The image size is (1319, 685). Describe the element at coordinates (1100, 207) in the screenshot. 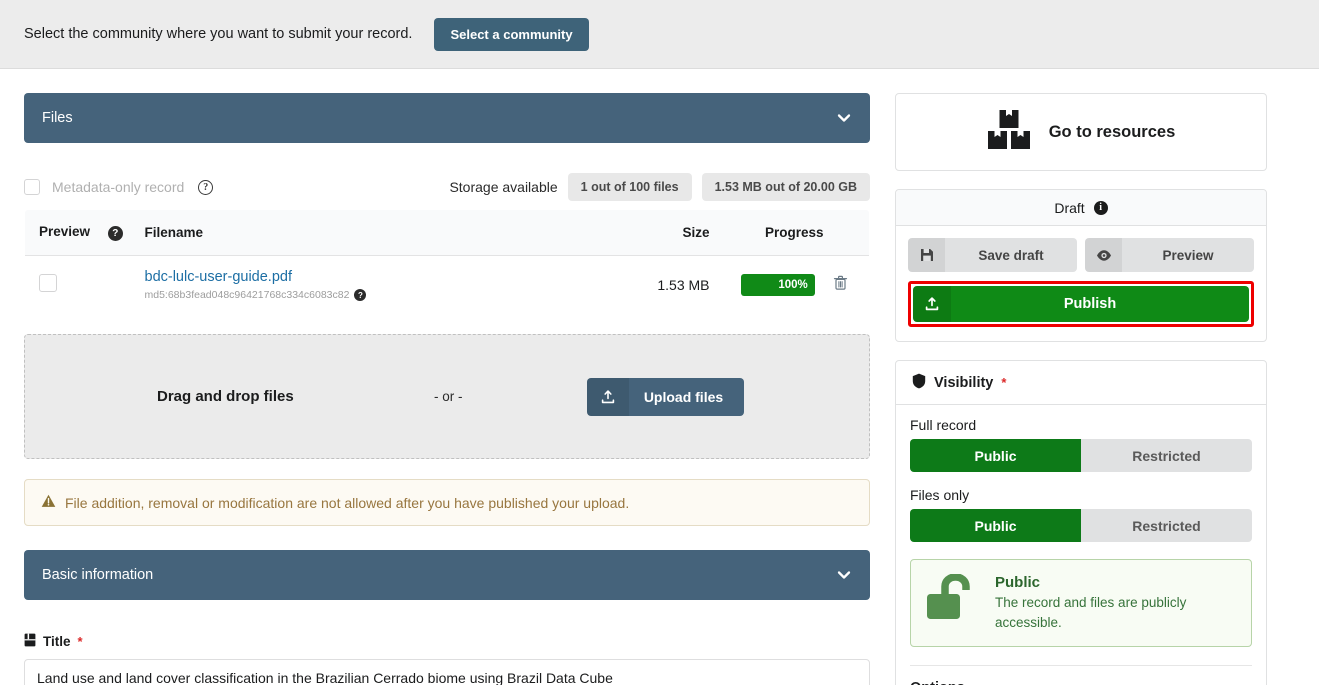

I see `info-circle-icon: i` at that location.